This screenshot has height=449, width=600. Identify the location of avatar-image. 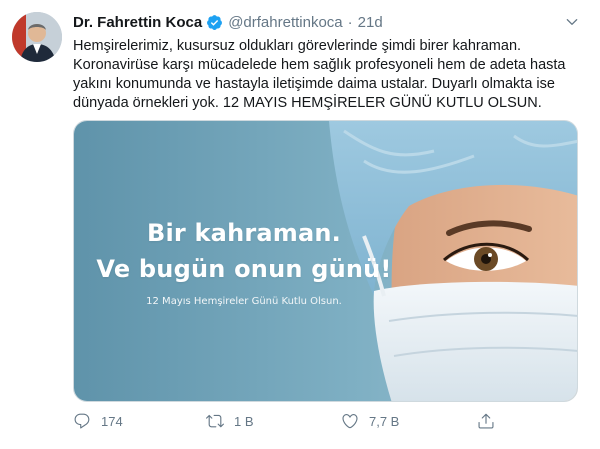
(37, 37).